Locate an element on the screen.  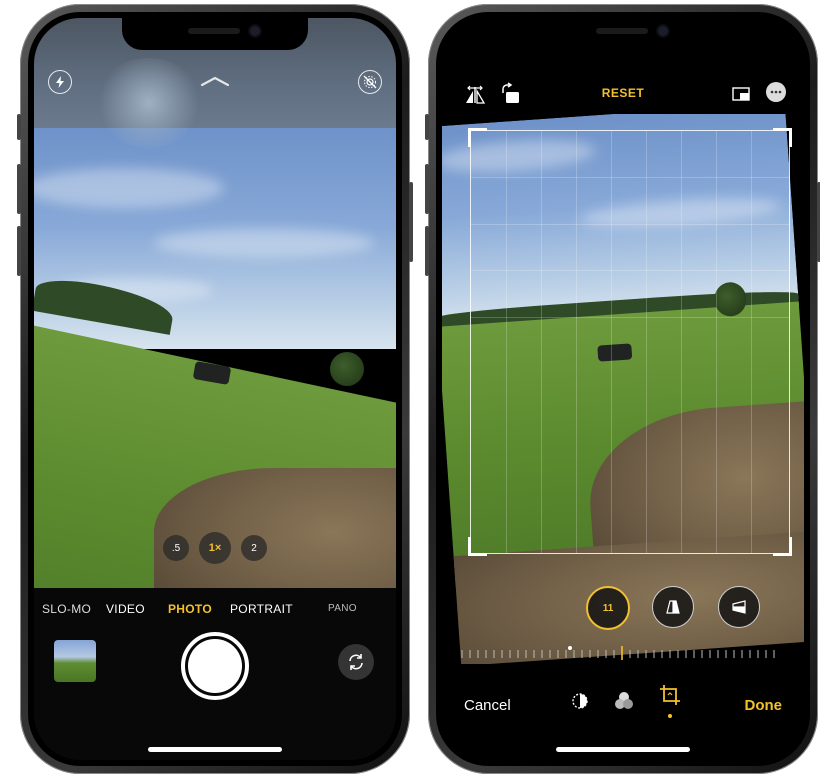
mode-video: VIDEO is located at coordinates (125, 609).